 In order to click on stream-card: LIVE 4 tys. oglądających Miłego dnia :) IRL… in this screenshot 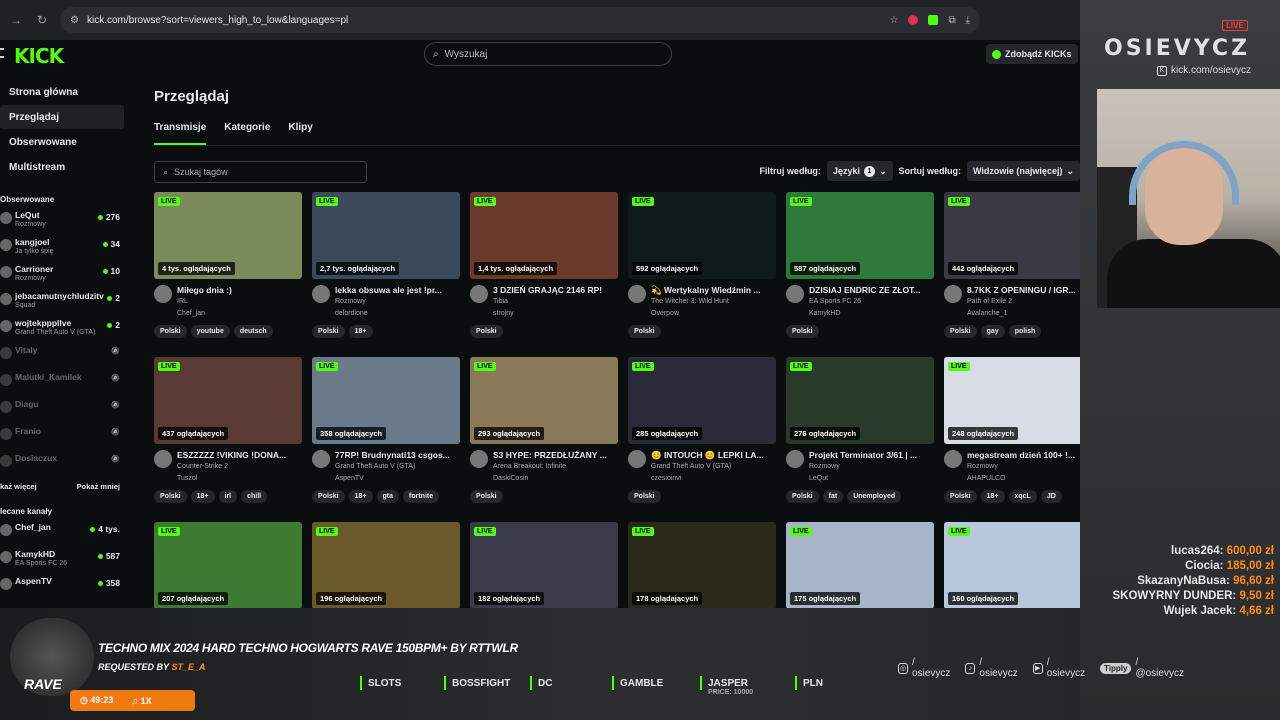, I will do `click(228, 265)`.